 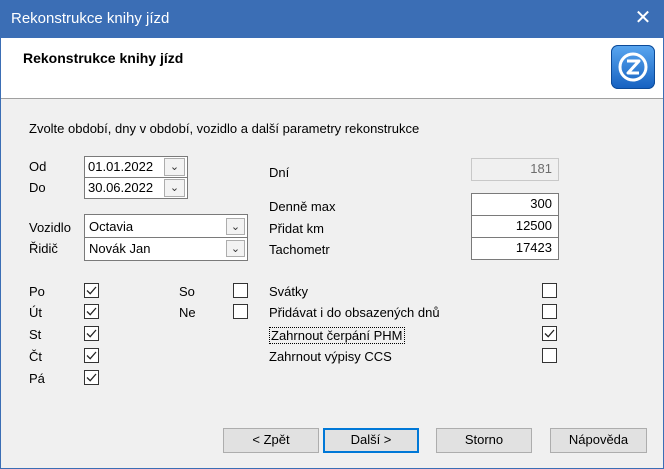 I want to click on daily-max-input: 300, so click(x=515, y=204).